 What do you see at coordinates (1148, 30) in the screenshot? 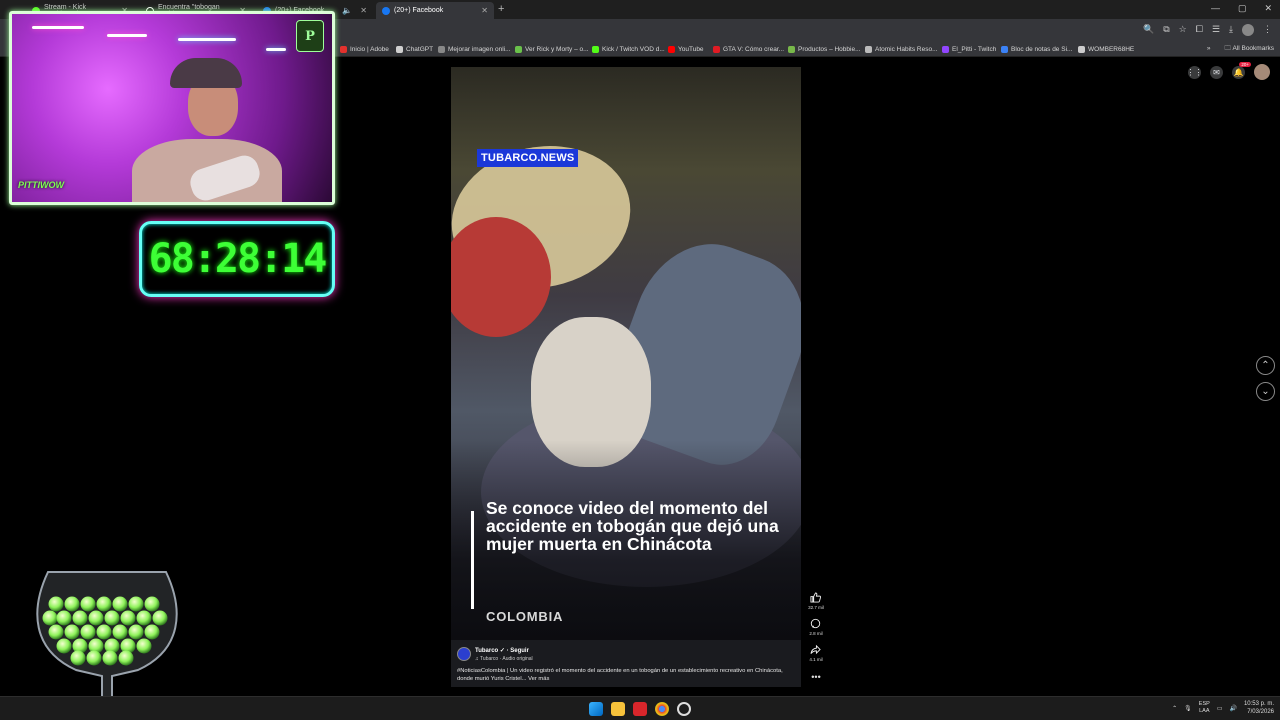
I see `zoom-icon: 🔍` at bounding box center [1148, 30].